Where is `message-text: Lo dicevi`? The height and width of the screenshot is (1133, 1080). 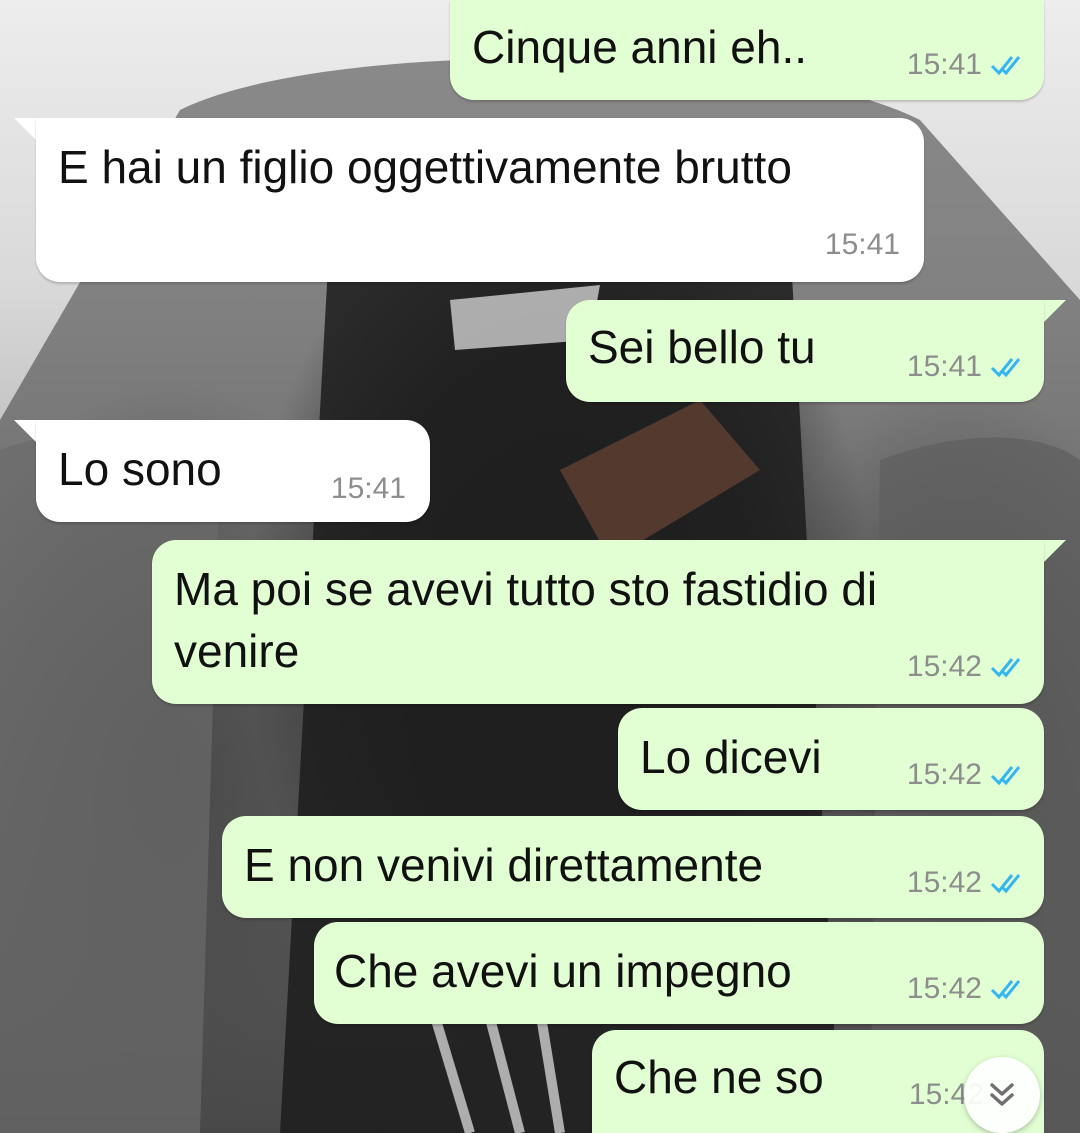
message-text: Lo dicevi is located at coordinates (731, 757).